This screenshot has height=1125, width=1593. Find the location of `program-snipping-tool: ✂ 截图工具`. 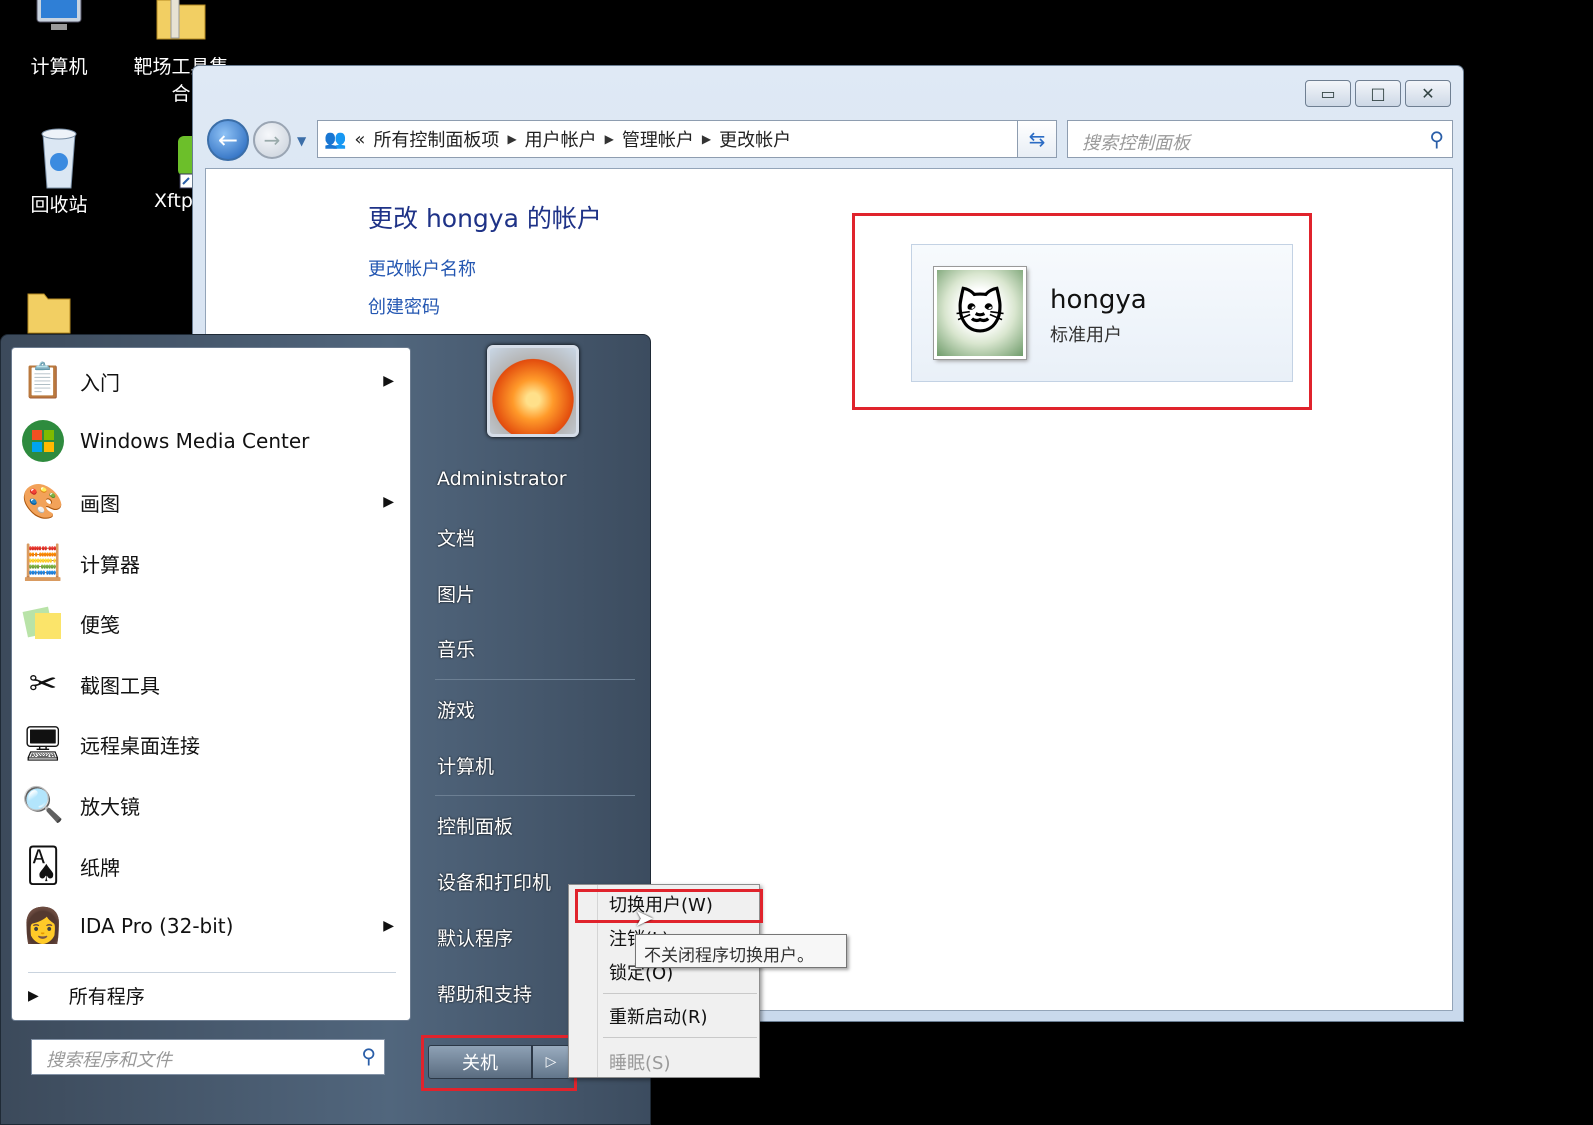

program-snipping-tool: ✂ 截图工具 is located at coordinates (211, 684).